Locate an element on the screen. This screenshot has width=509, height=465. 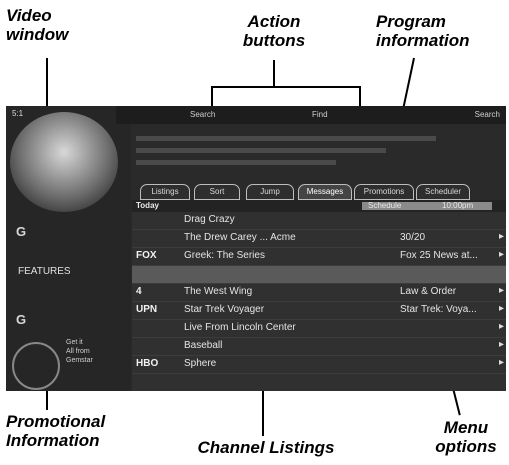
next-program: Law & Order is located at coordinates (428, 291).